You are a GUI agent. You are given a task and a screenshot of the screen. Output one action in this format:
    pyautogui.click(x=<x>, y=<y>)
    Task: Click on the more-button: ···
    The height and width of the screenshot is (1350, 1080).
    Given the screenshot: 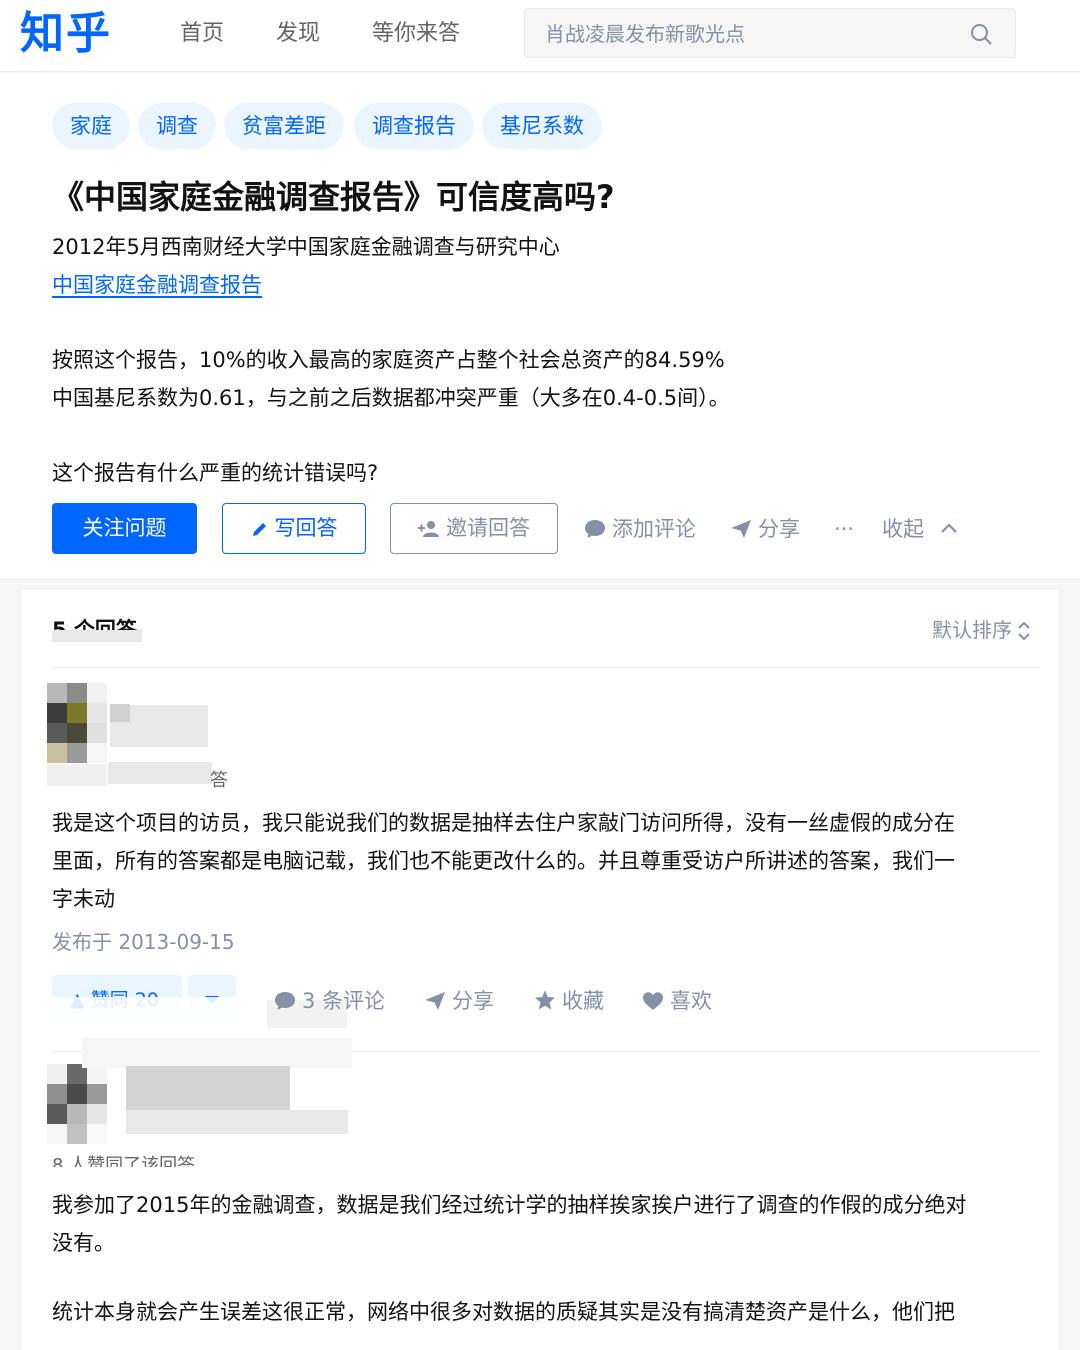 What is the action you would take?
    pyautogui.click(x=844, y=529)
    